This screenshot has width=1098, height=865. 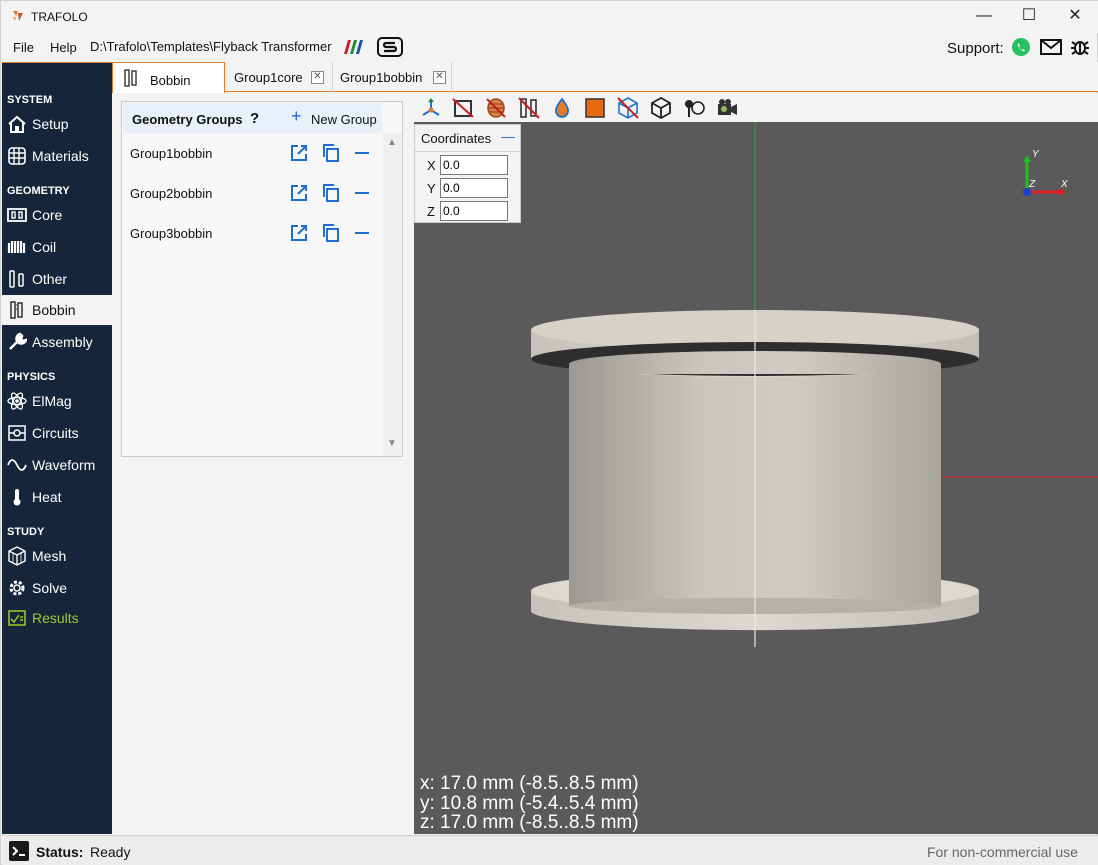 What do you see at coordinates (17, 156) in the screenshot?
I see `materials-grid-icon` at bounding box center [17, 156].